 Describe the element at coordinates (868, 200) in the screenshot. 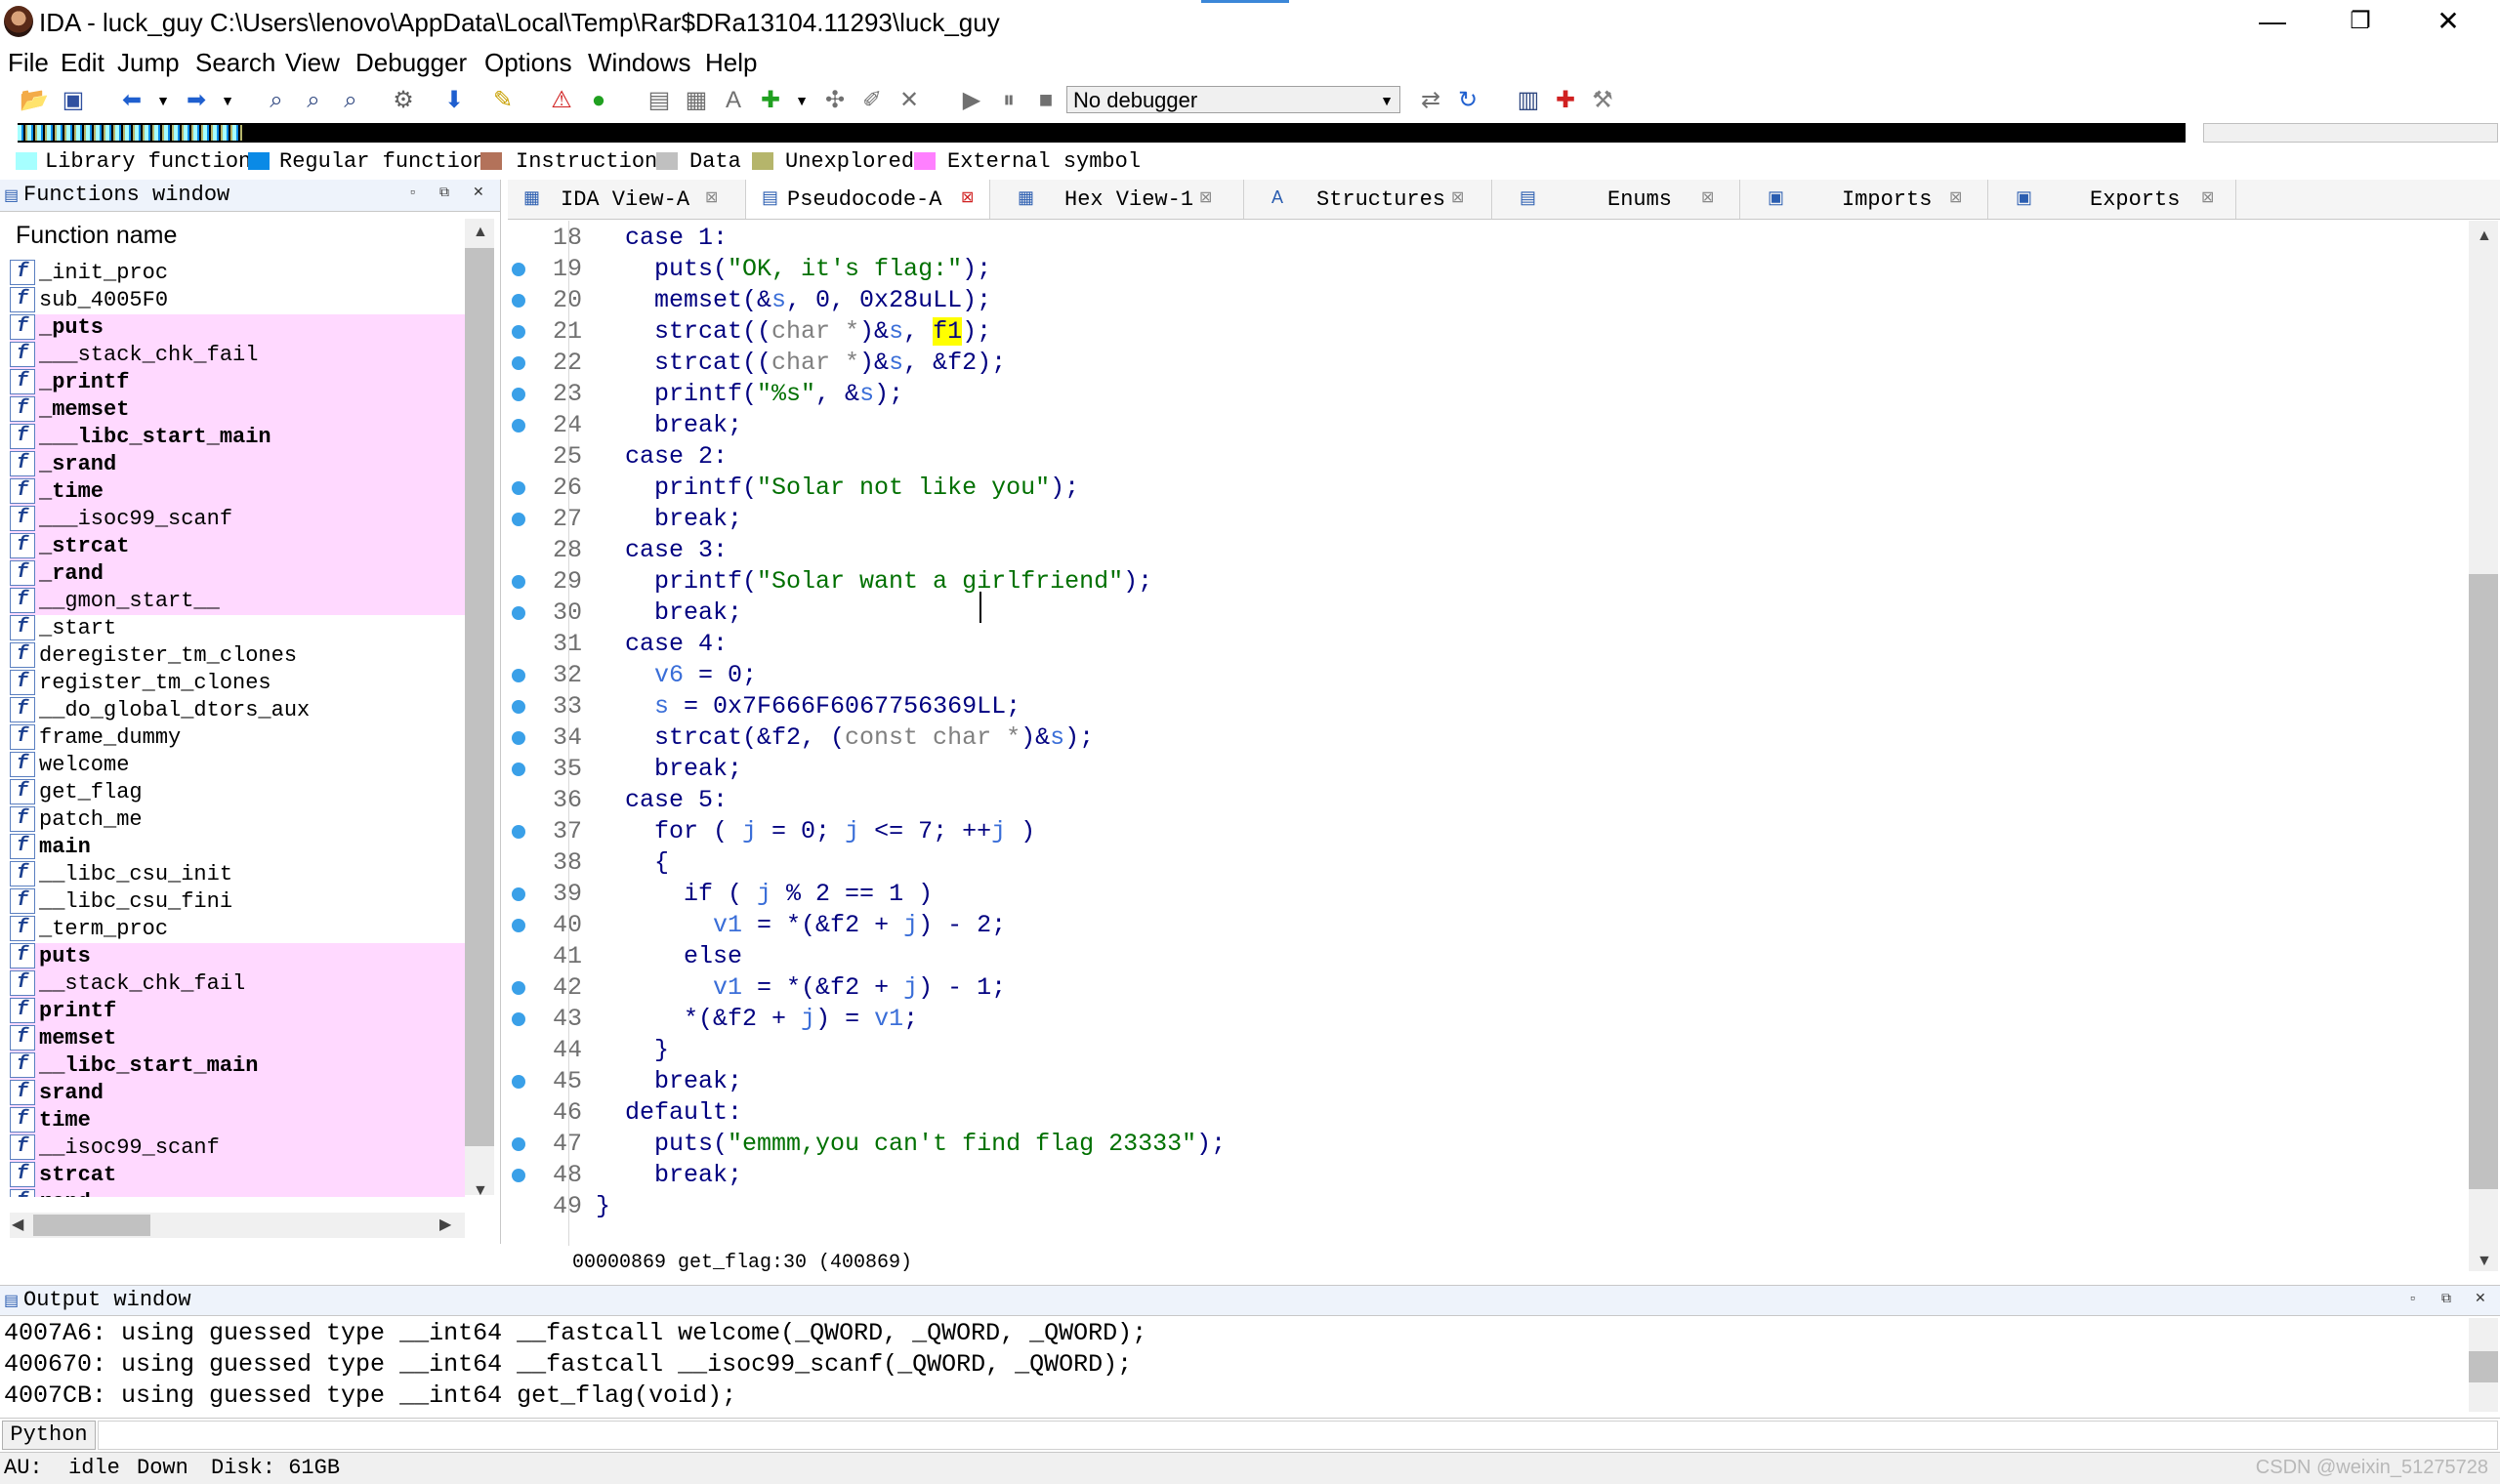

I see `tab-pseudocode-a: ▤ Pseudocode-A ⊠` at that location.